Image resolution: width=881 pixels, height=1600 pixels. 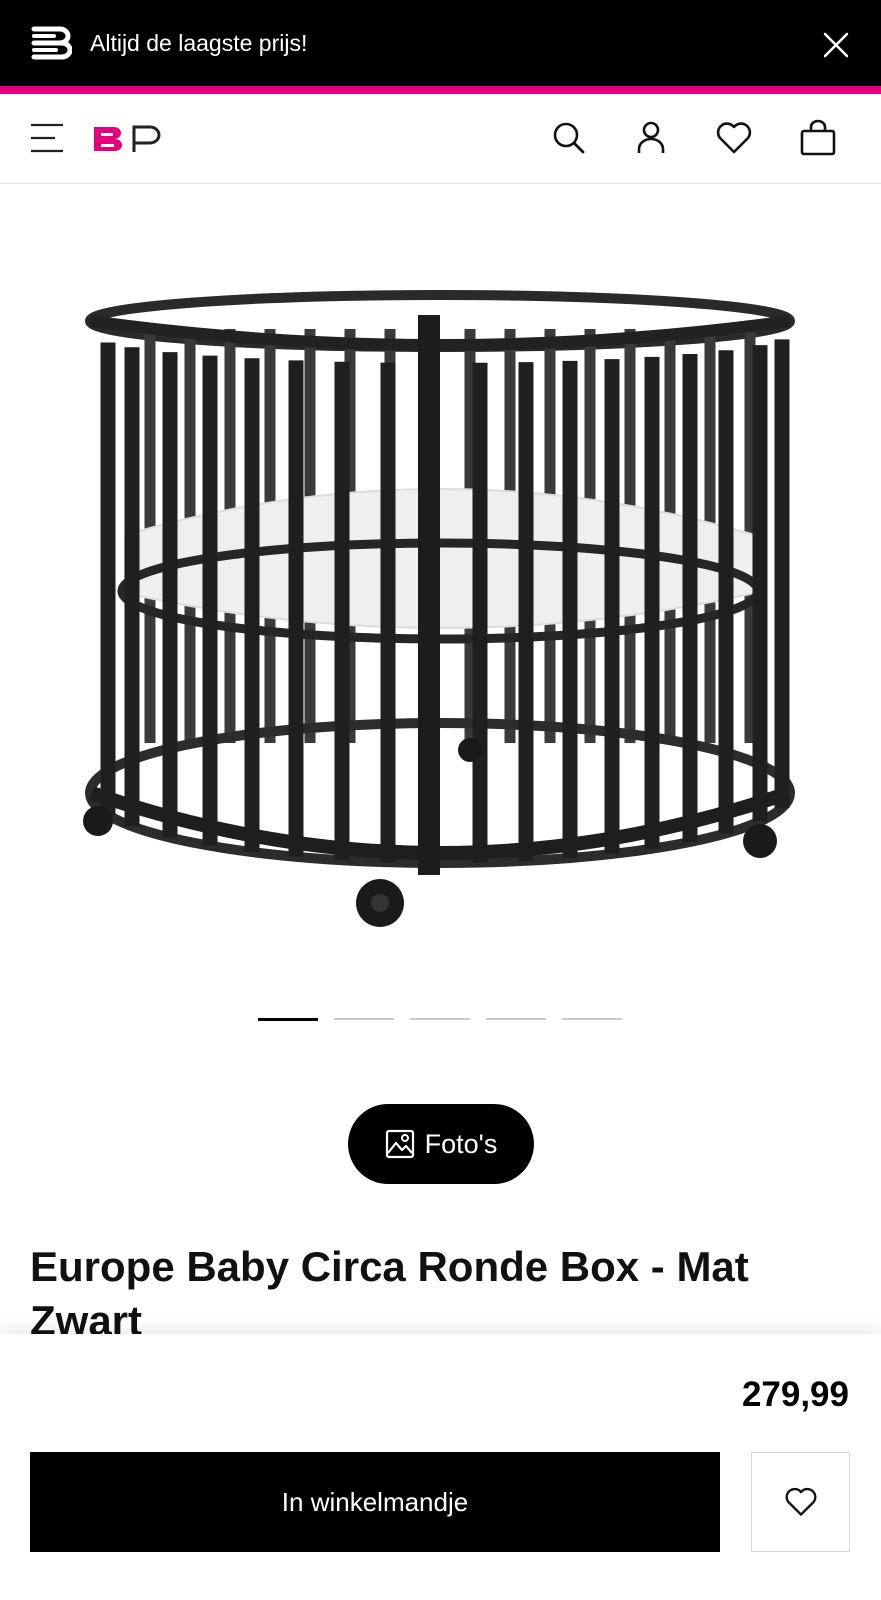 What do you see at coordinates (389, 1293) in the screenshot?
I see `product-title: Europe Baby Circa Ronde Box - Mat Zwart` at bounding box center [389, 1293].